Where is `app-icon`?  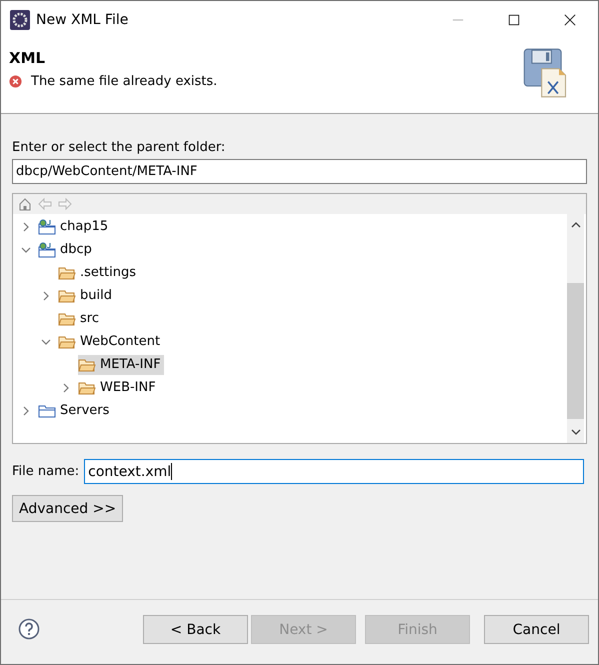
app-icon is located at coordinates (20, 20).